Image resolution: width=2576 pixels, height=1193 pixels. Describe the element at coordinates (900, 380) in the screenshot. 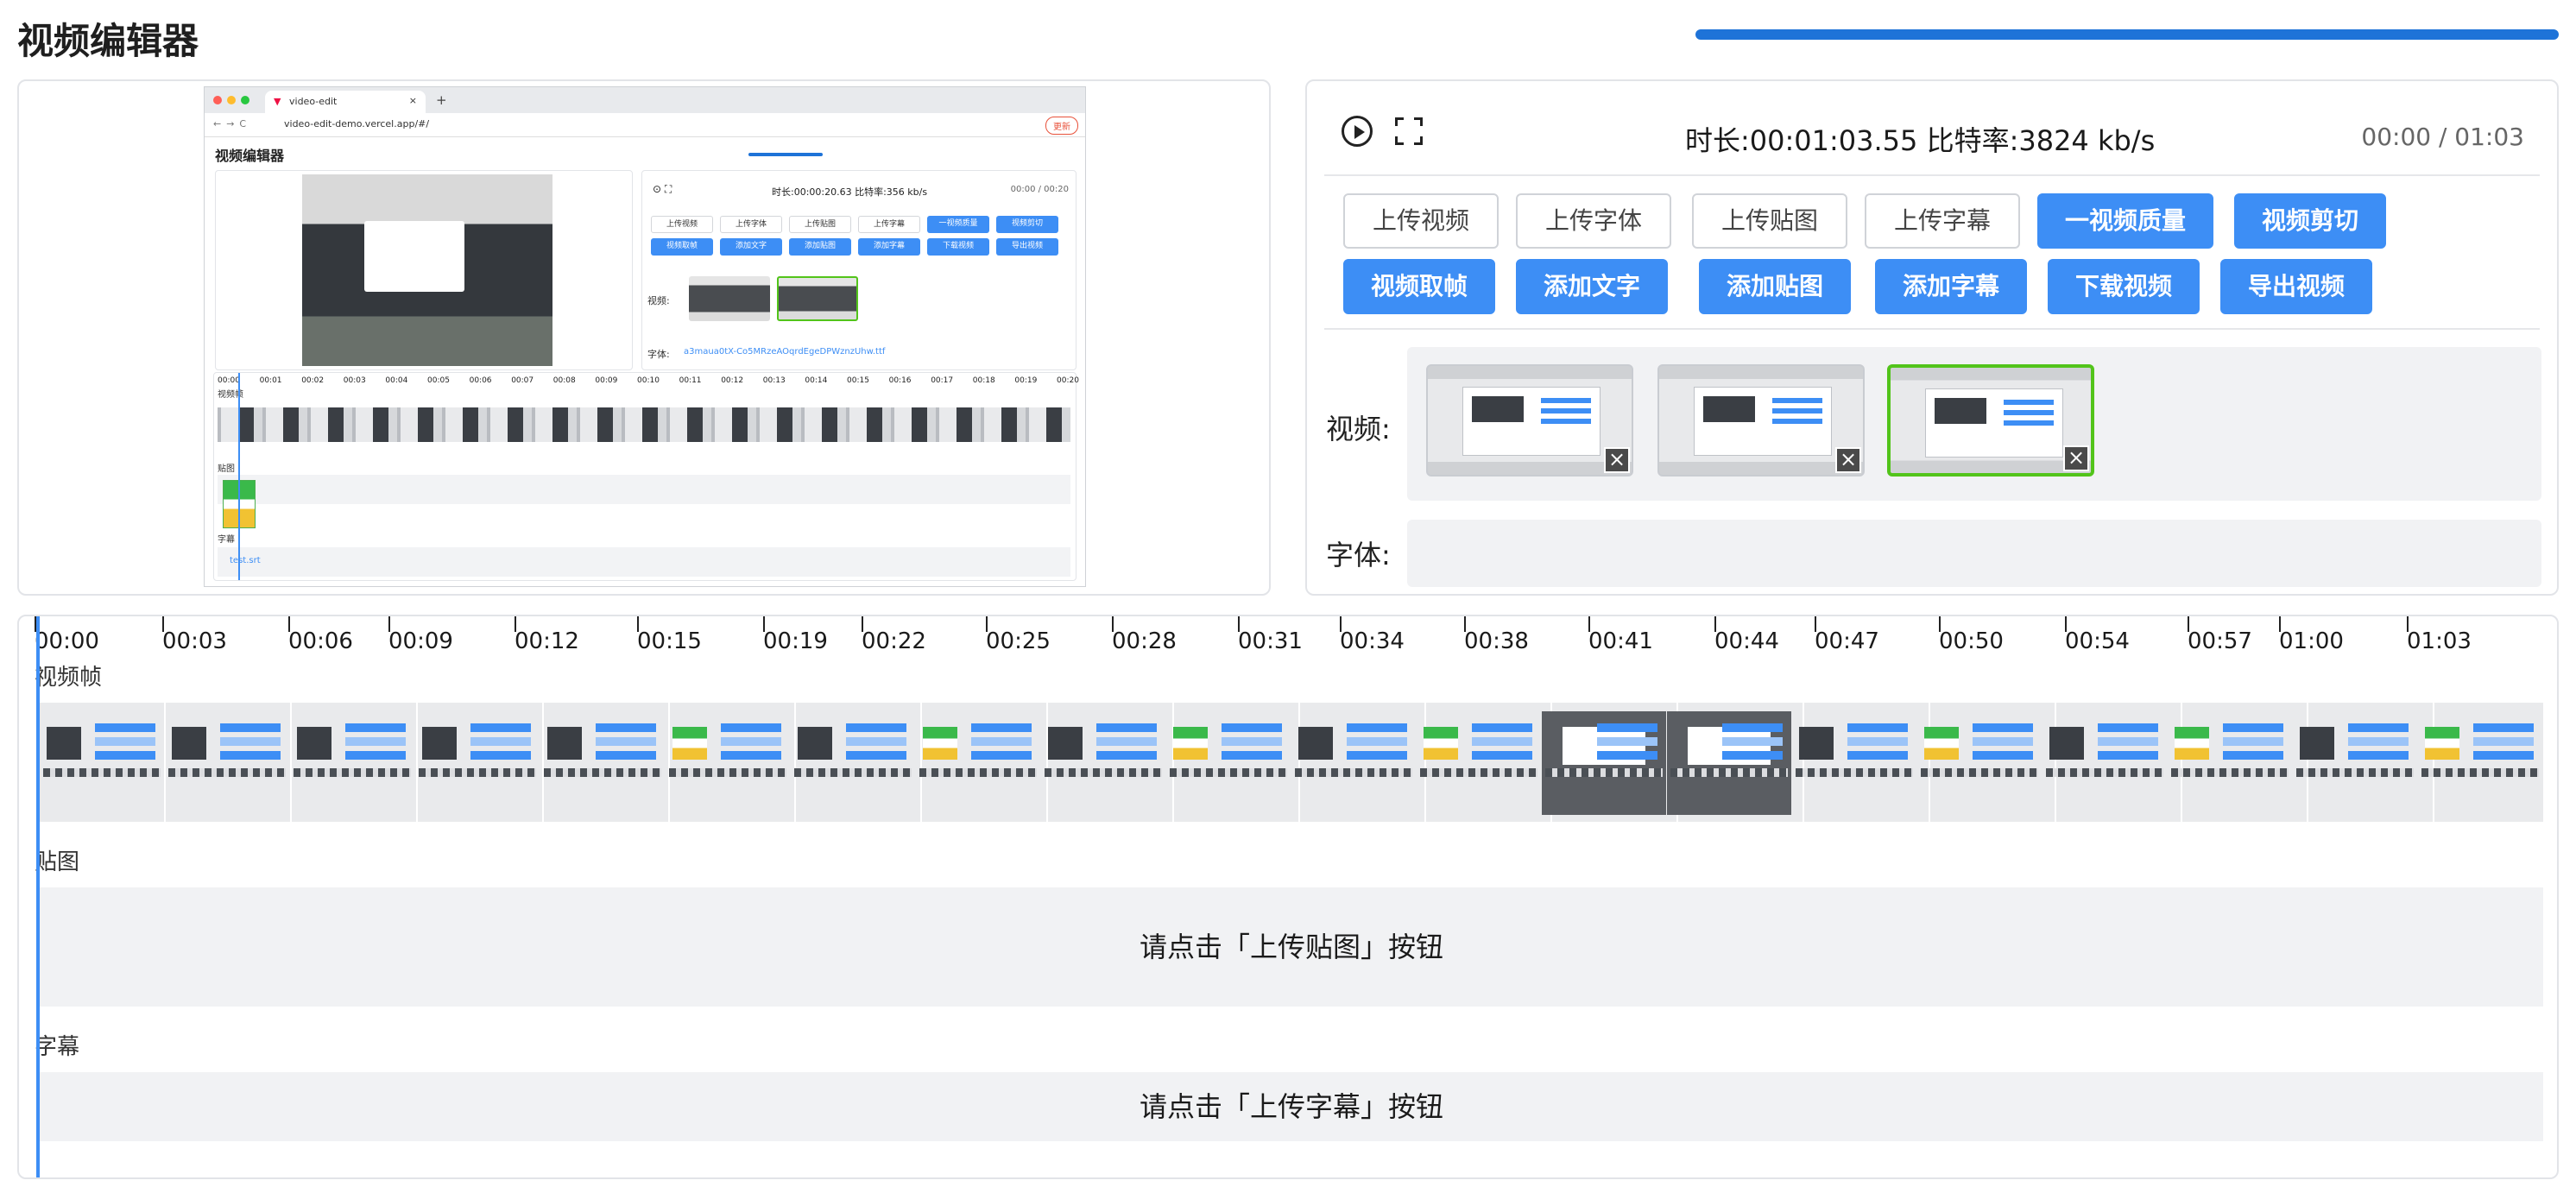

I see `preview-tick-label: 00:16` at that location.